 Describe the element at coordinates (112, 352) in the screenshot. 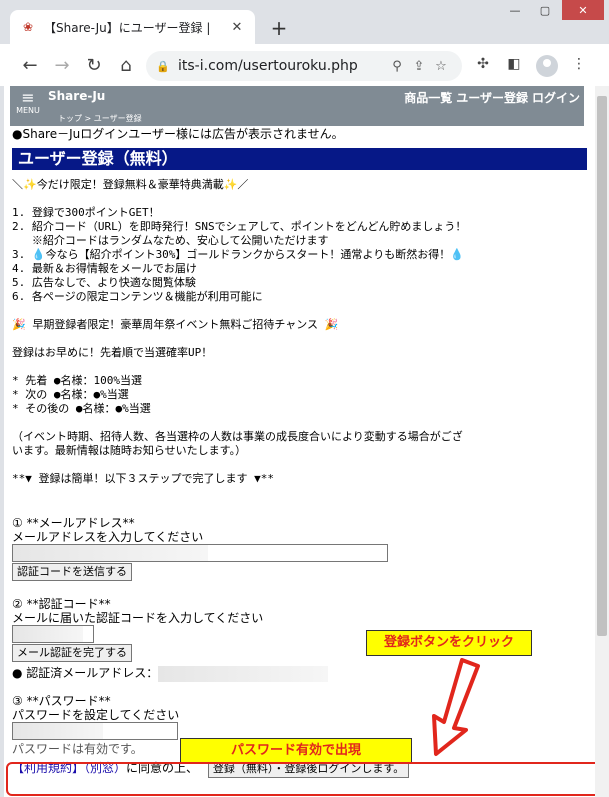

I see `early-text: 登録はお早めに！先着順で当選確率UP！` at that location.